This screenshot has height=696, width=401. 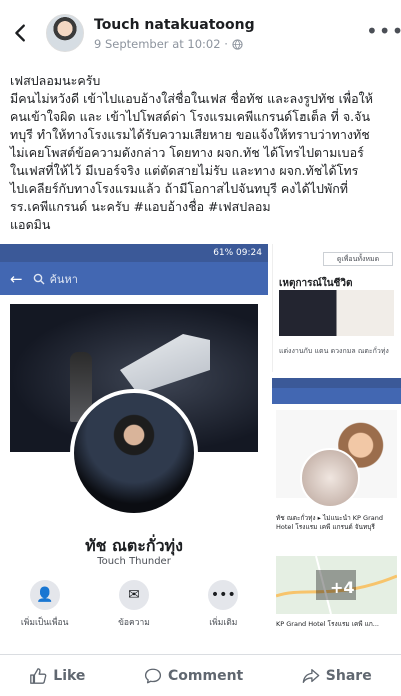 I want to click on add-friend-action: 👤 เพิ่มเป็นเพื่อน, so click(x=45, y=604).